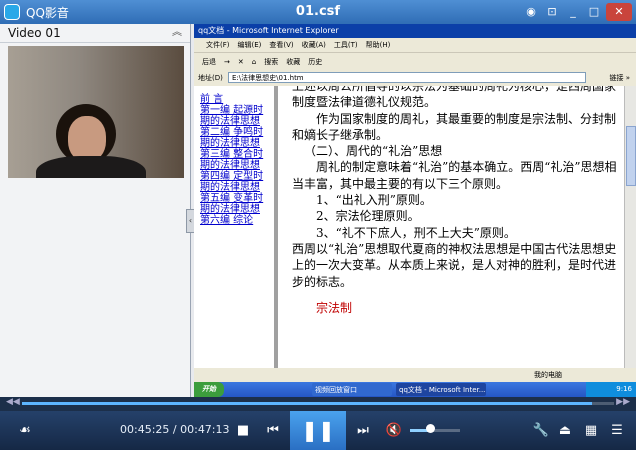 The image size is (636, 450). Describe the element at coordinates (415, 31) in the screenshot. I see `ie-title-bar: qq文档 - Microsoft Internet Explorer` at that location.